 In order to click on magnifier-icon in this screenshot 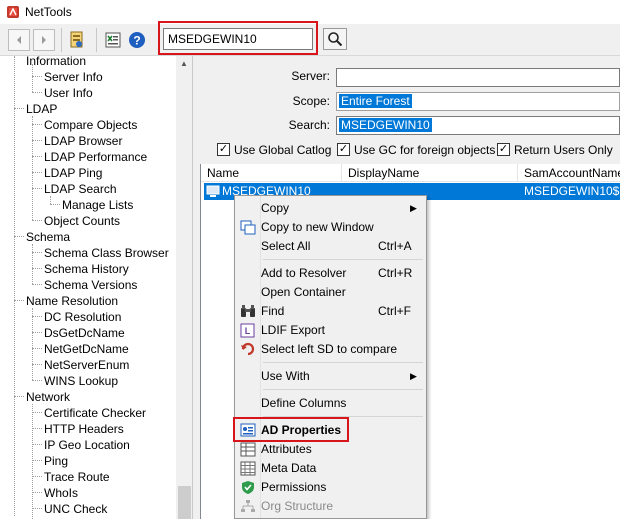, I will do `click(335, 39)`.